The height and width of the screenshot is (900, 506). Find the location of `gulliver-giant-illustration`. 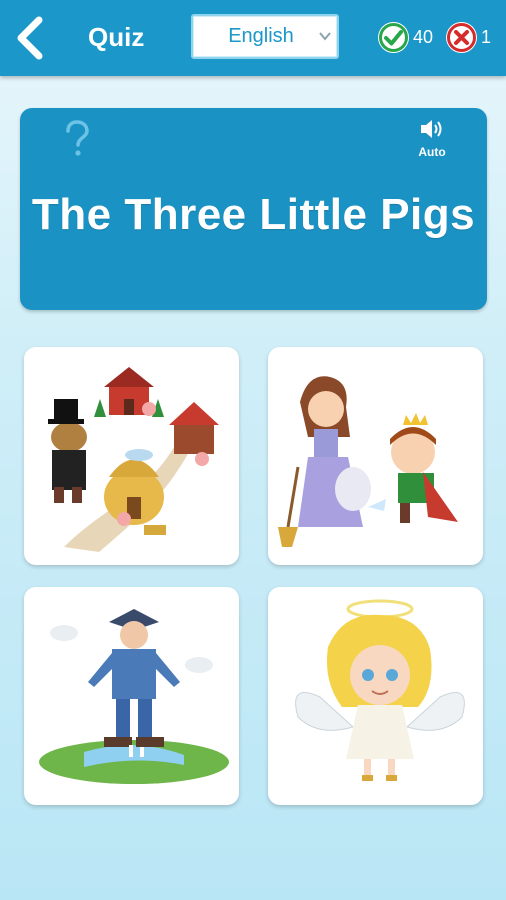

gulliver-giant-illustration is located at coordinates (134, 696).